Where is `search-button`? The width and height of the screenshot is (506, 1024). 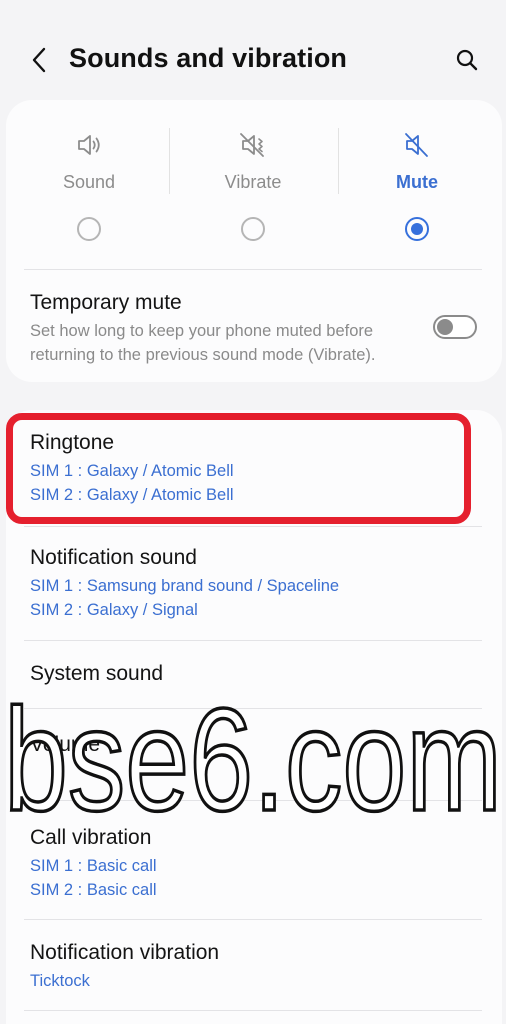
search-button is located at coordinates (467, 60).